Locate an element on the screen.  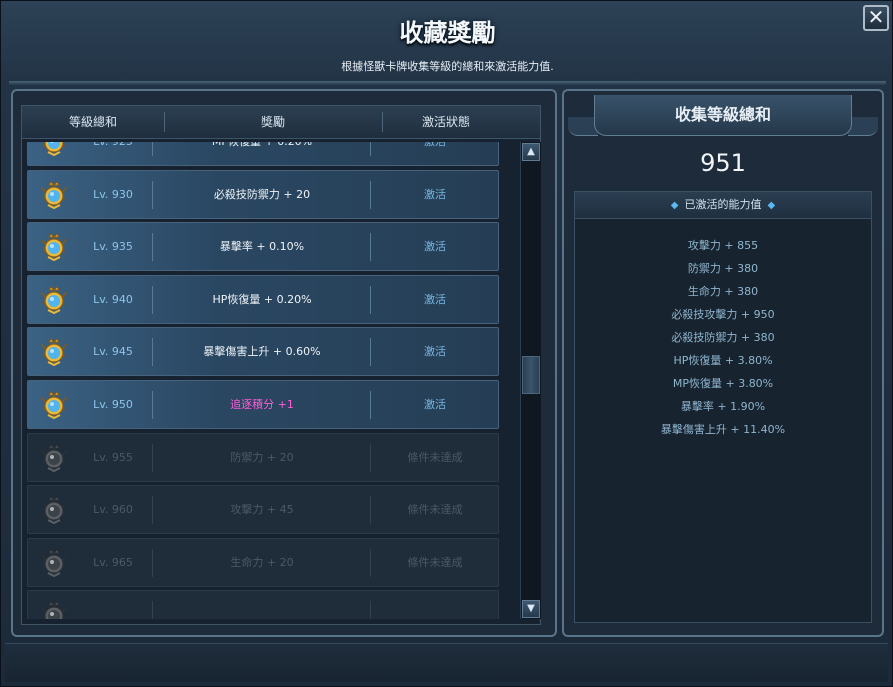
row-level: Lv. 960 is located at coordinates (113, 509).